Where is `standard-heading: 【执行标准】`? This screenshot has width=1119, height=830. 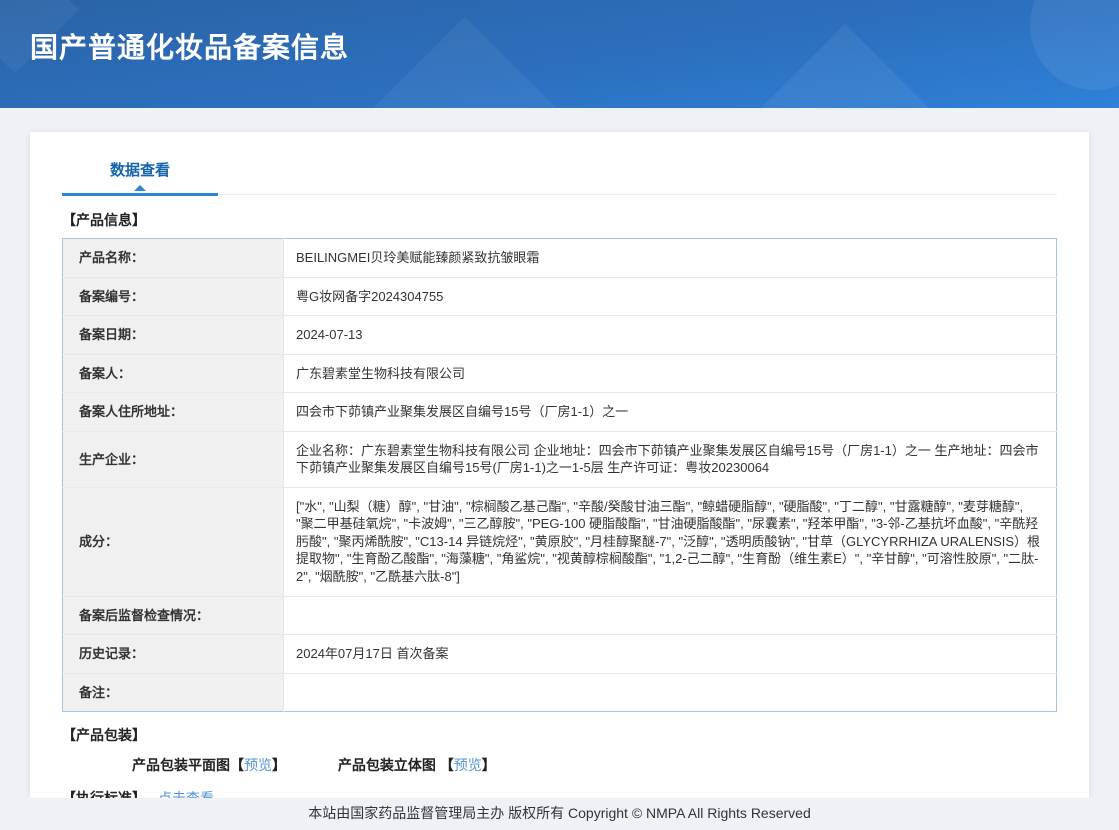
standard-heading: 【执行标准】 is located at coordinates (104, 793).